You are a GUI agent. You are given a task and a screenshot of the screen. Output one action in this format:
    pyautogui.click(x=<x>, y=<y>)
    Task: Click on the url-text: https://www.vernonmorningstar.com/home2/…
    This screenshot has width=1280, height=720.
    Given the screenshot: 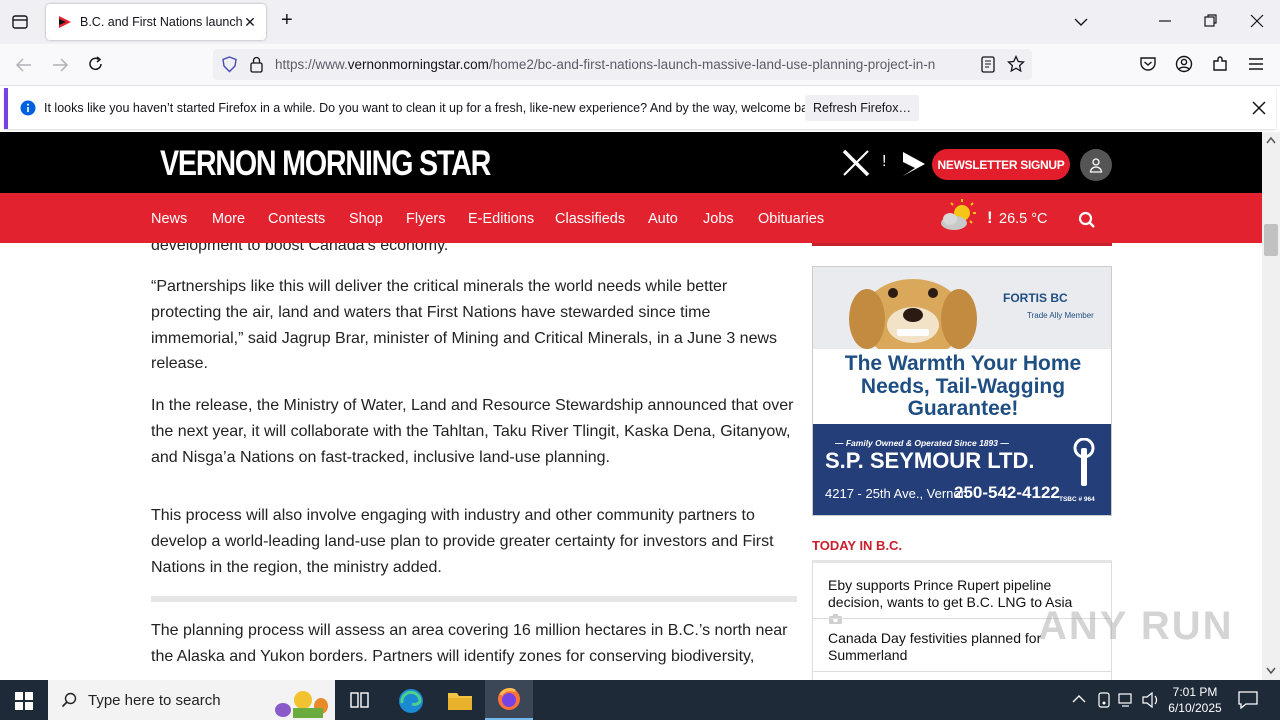 What is the action you would take?
    pyautogui.click(x=625, y=64)
    